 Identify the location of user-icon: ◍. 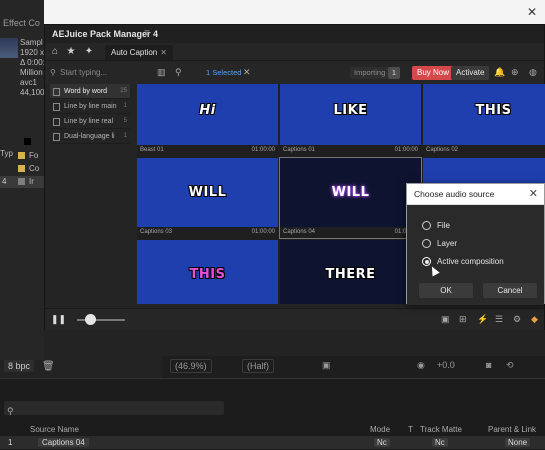
(533, 72).